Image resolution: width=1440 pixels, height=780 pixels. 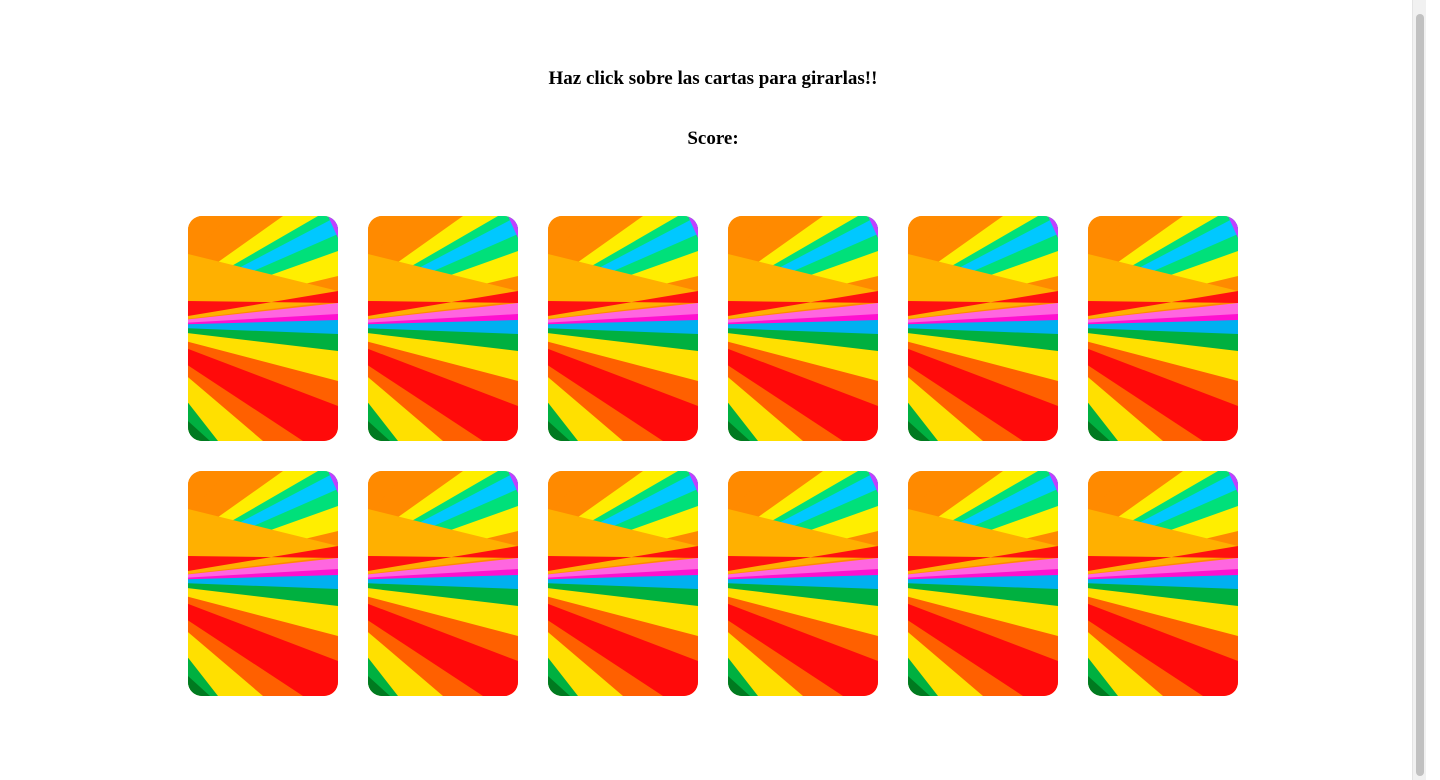 What do you see at coordinates (1420, 395) in the screenshot?
I see `scrollbar-thumb` at bounding box center [1420, 395].